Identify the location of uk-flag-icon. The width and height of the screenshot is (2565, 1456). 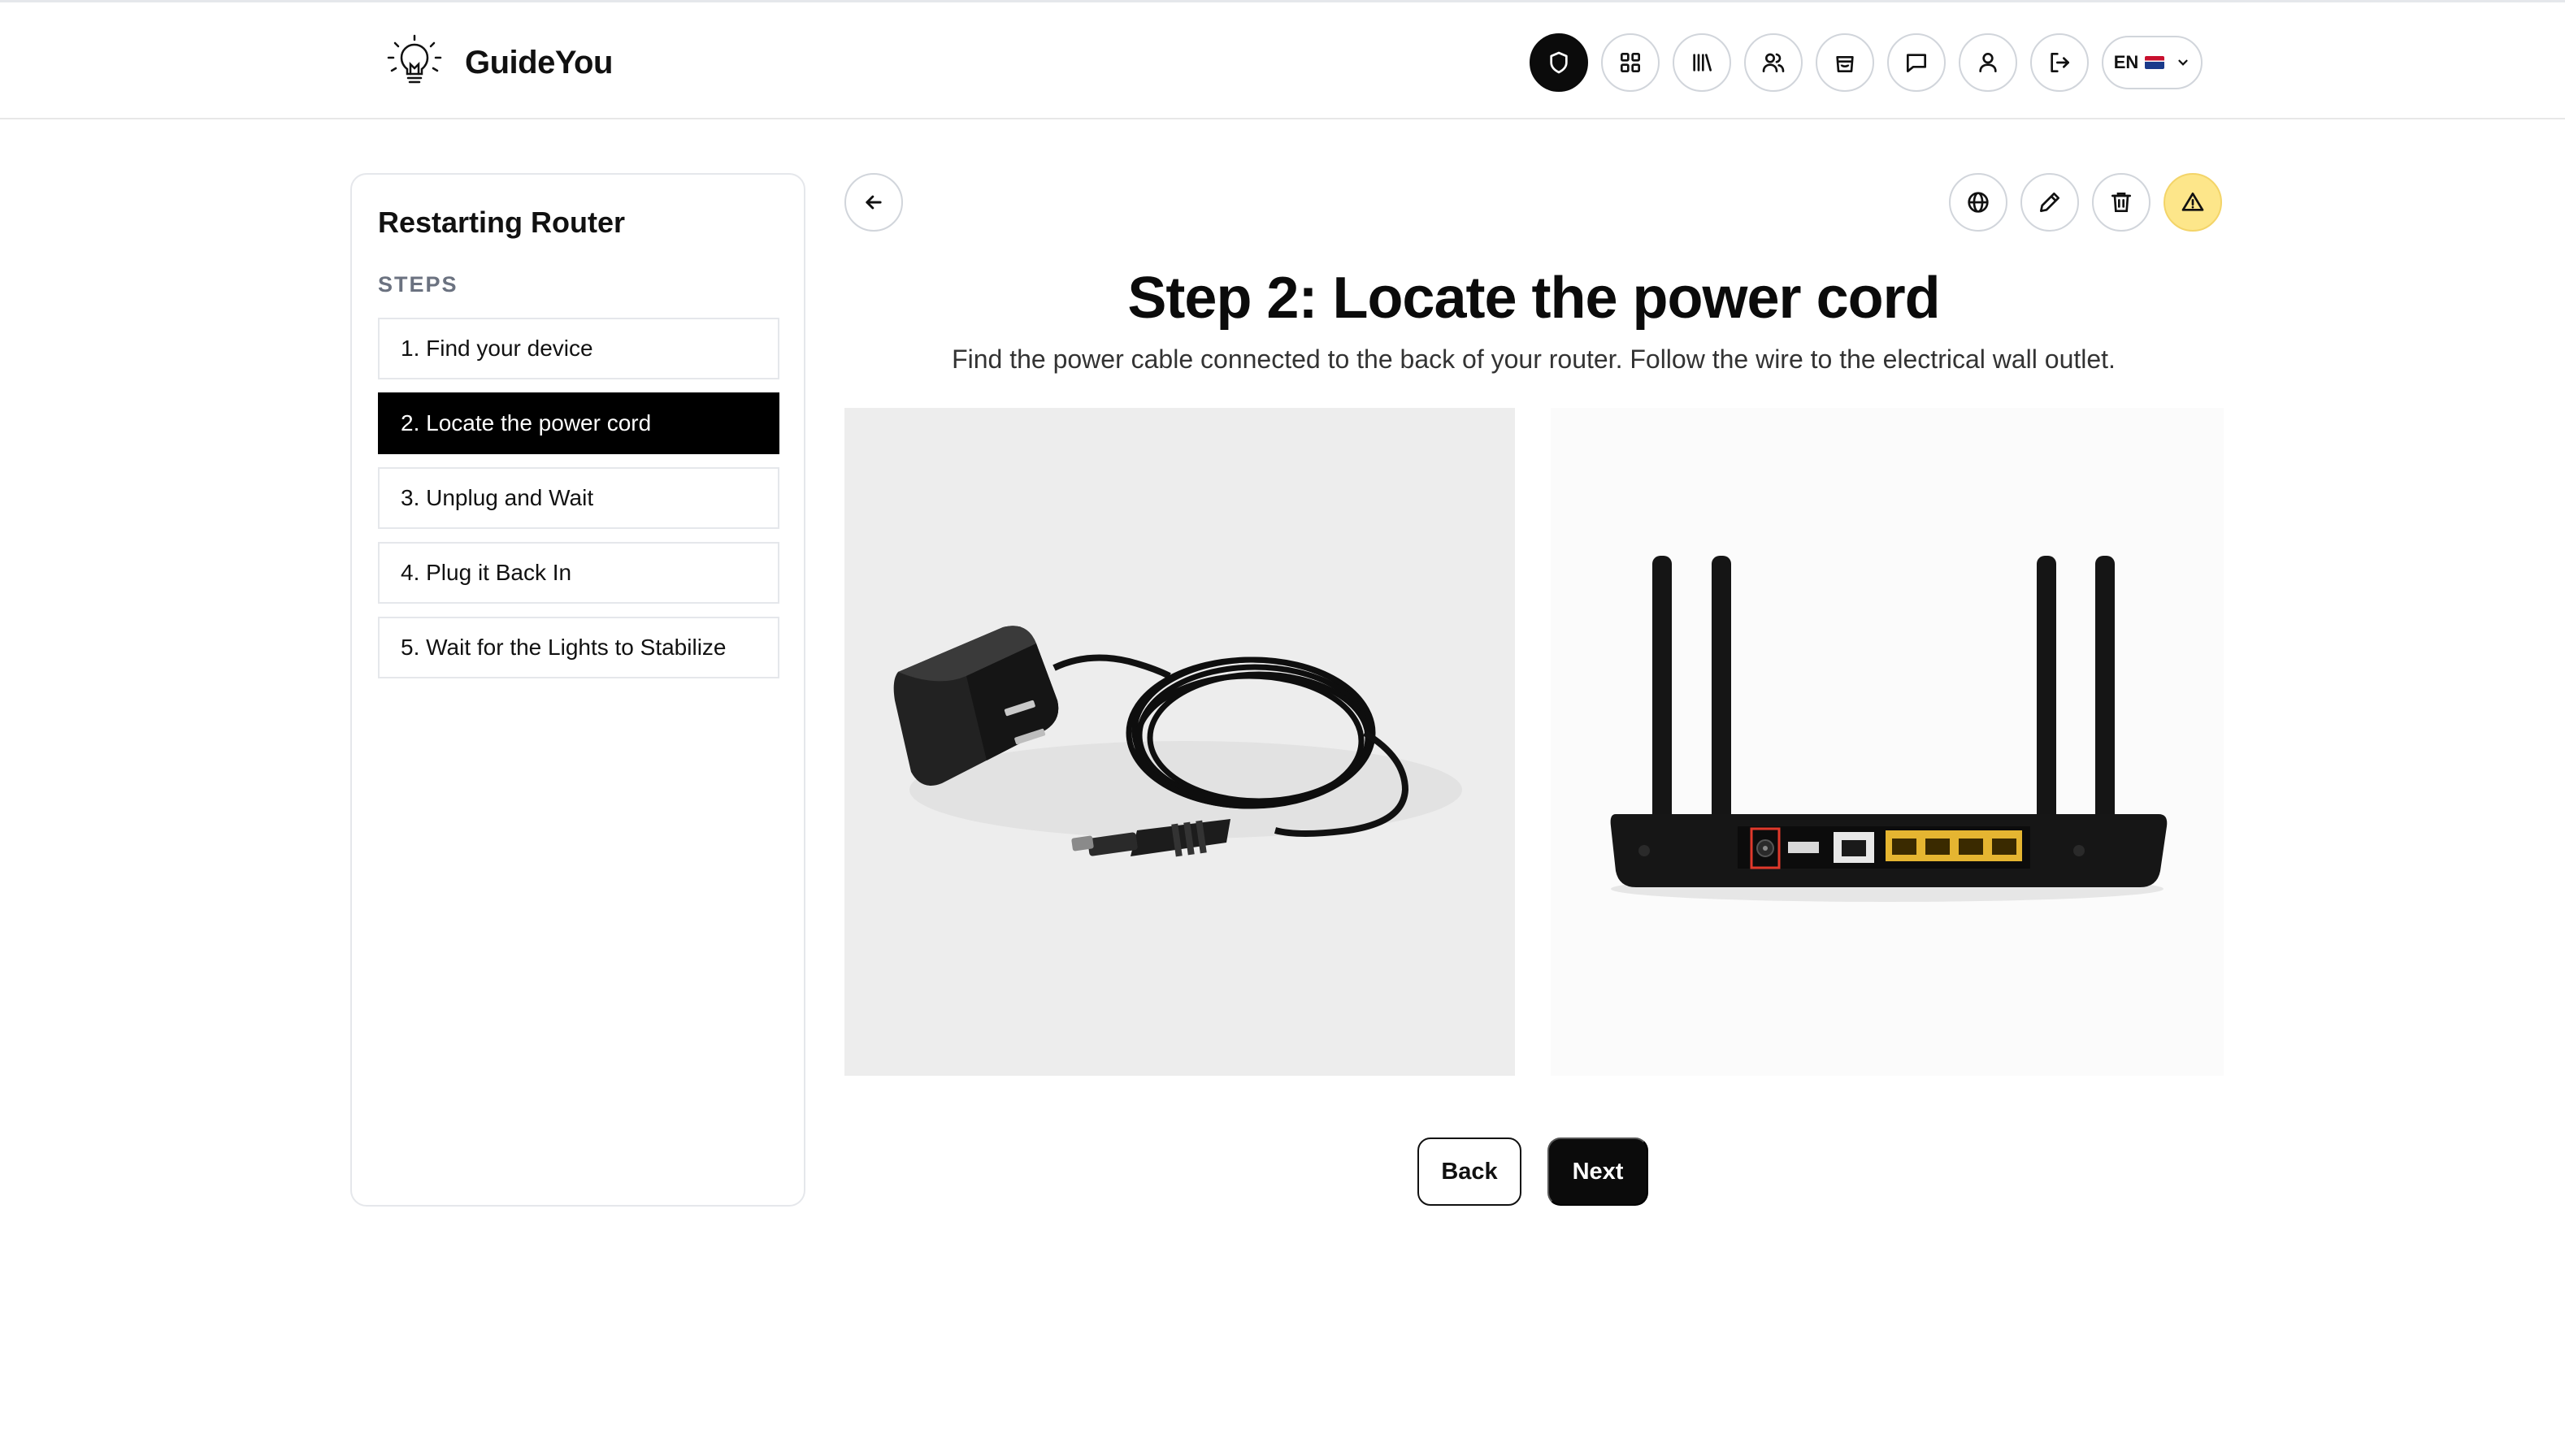
(2155, 63).